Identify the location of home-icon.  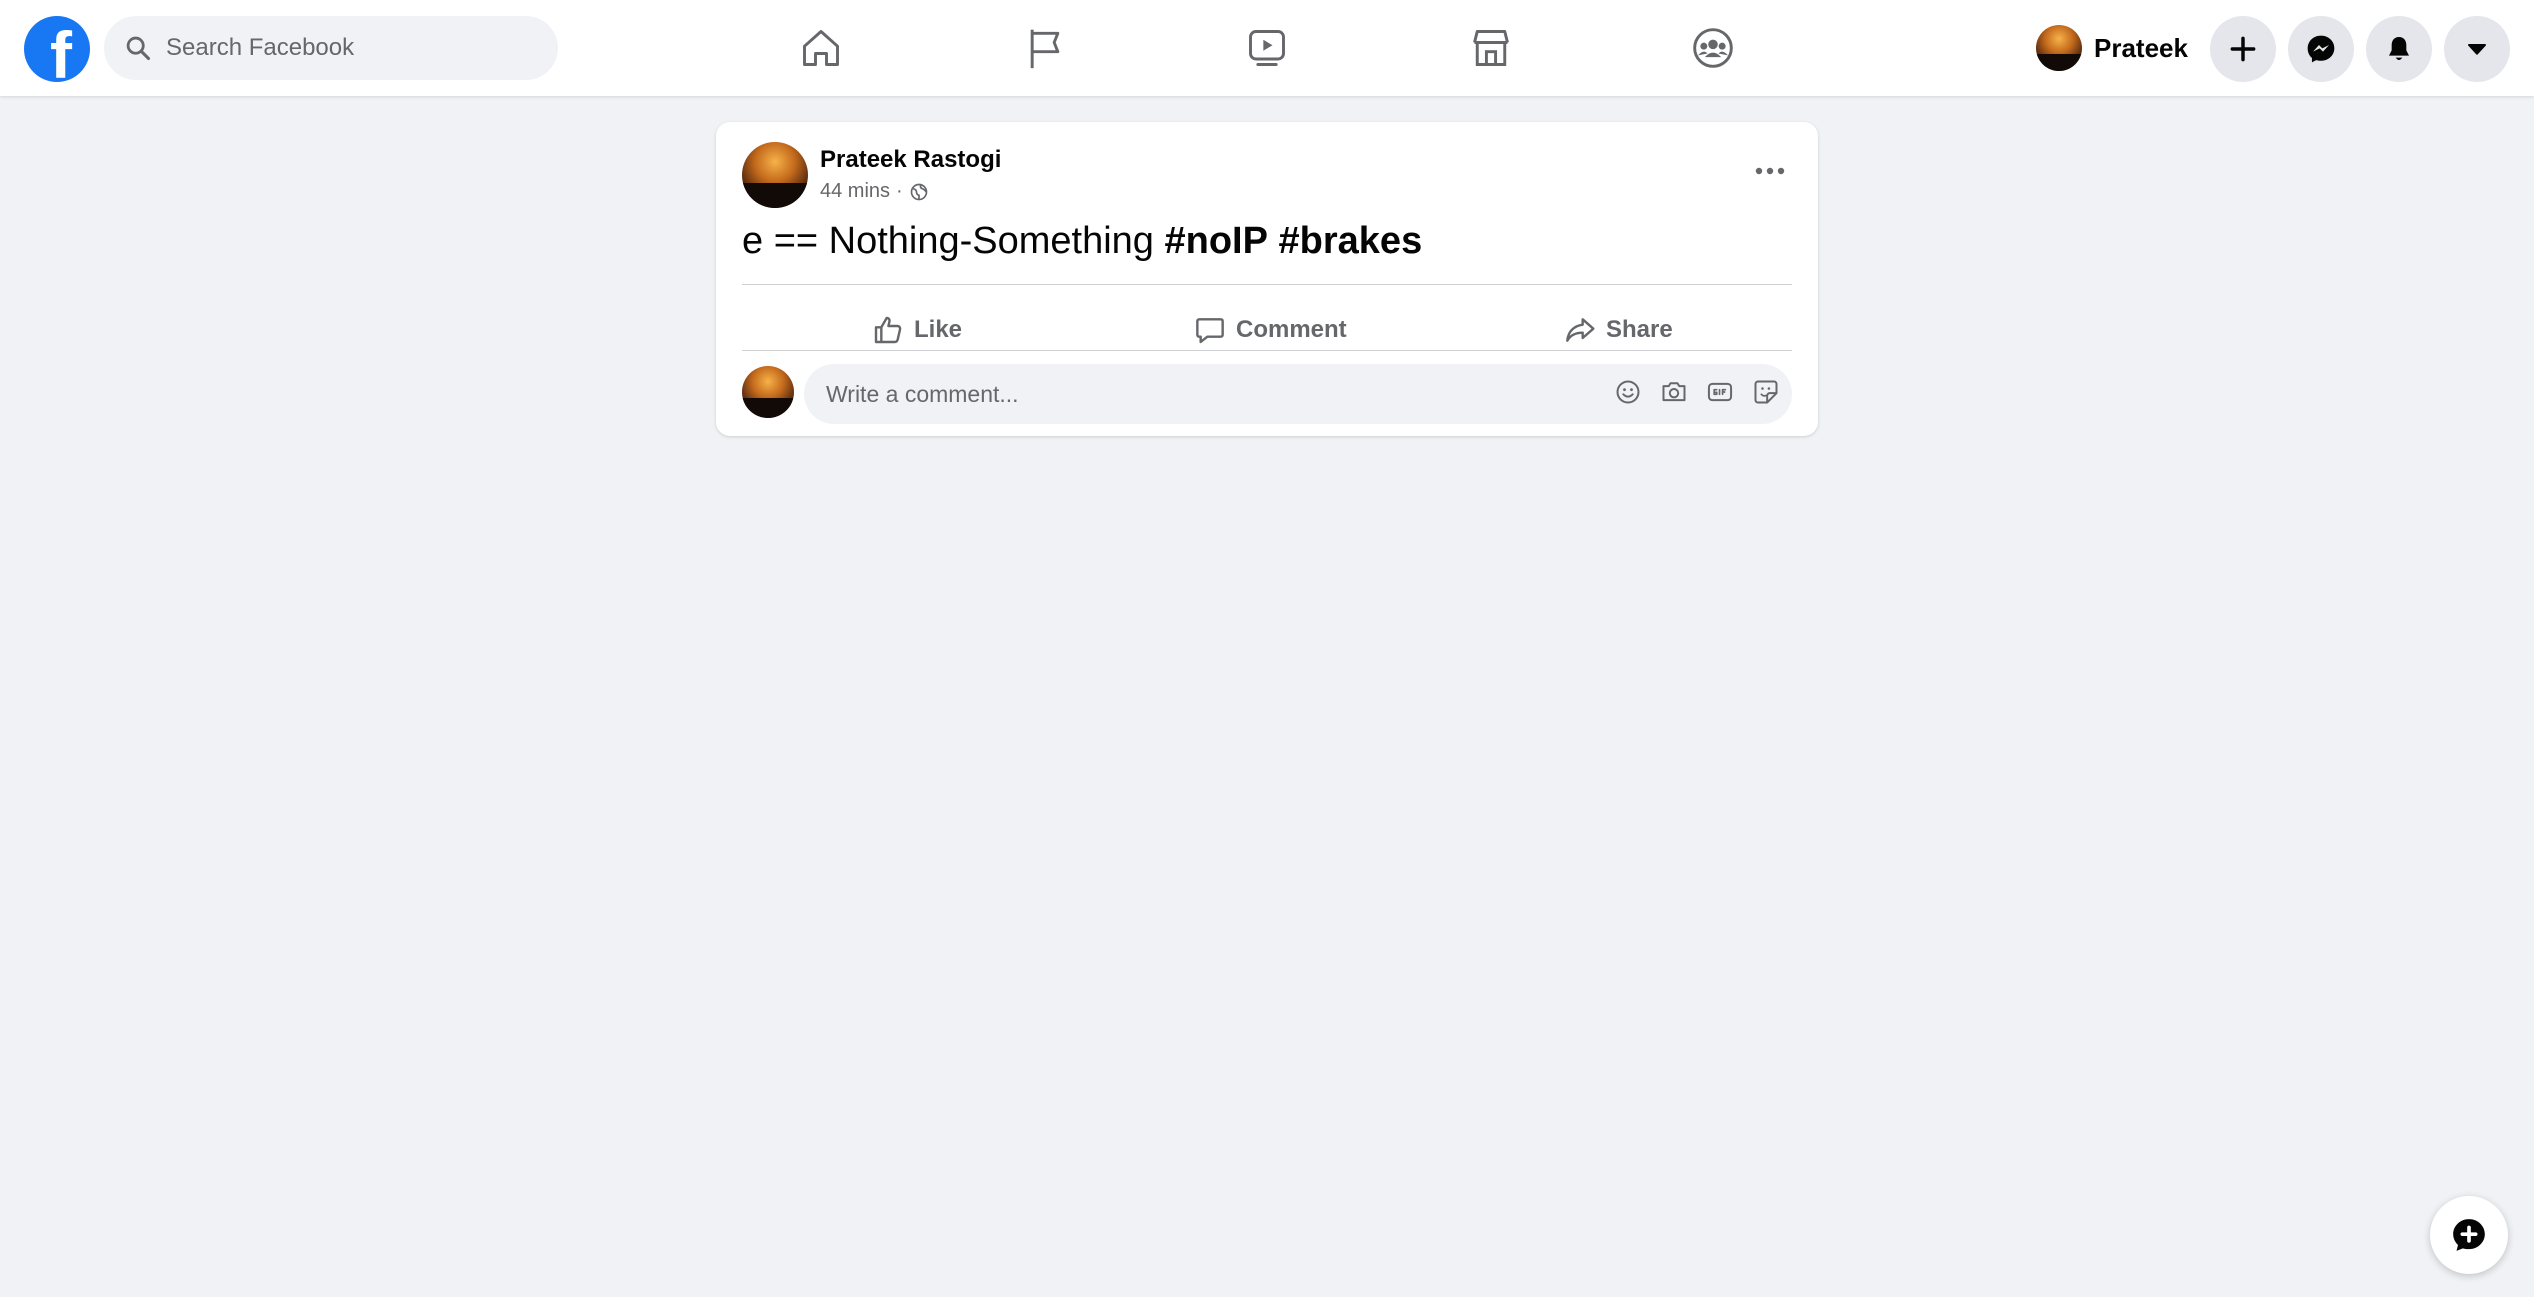
(821, 48).